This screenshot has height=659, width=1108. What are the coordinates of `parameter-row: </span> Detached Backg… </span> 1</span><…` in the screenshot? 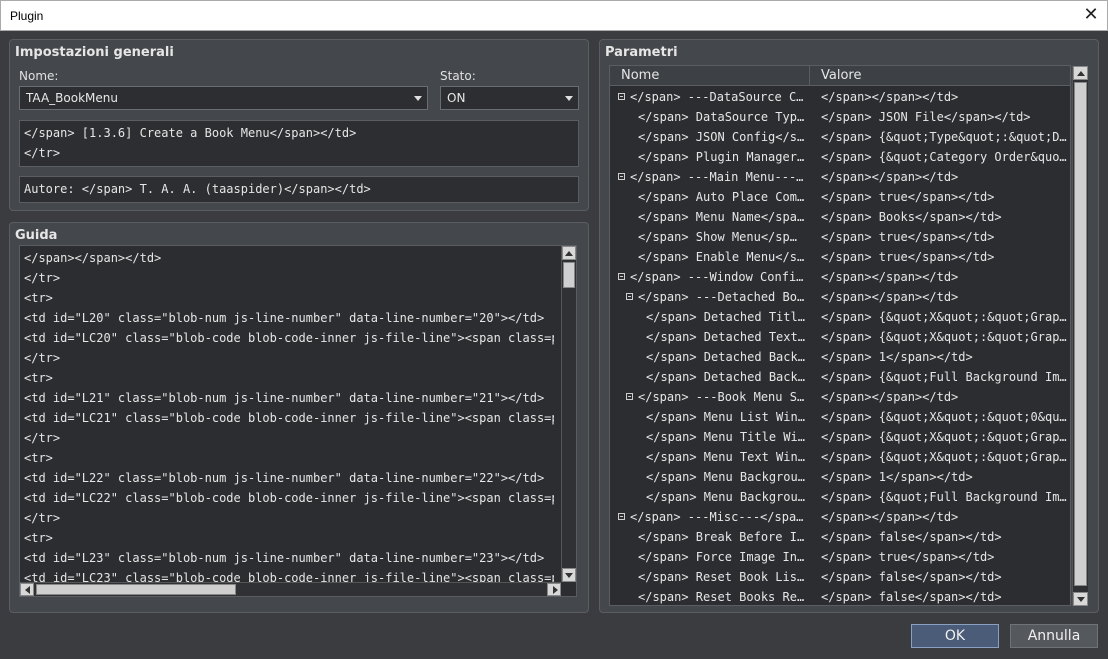 It's located at (840, 357).